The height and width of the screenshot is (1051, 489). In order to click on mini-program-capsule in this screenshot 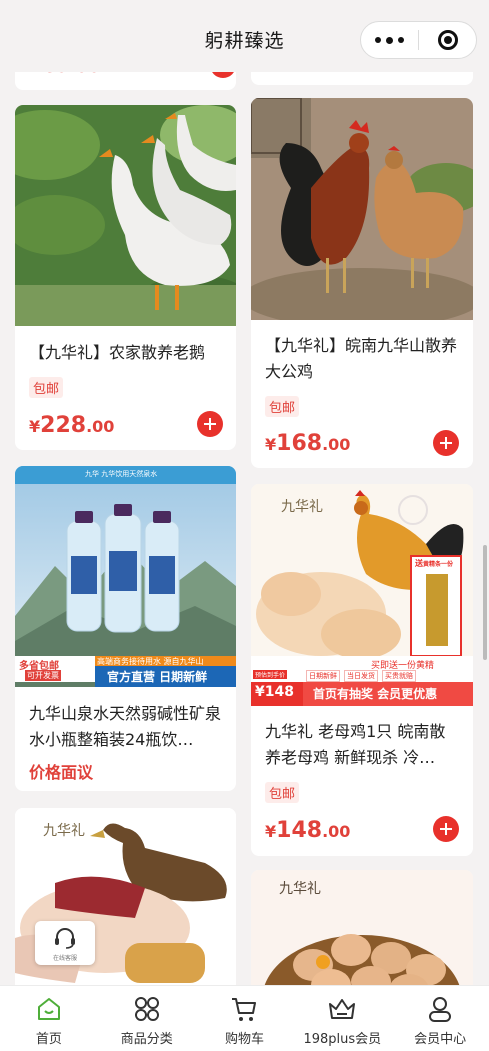, I will do `click(418, 40)`.